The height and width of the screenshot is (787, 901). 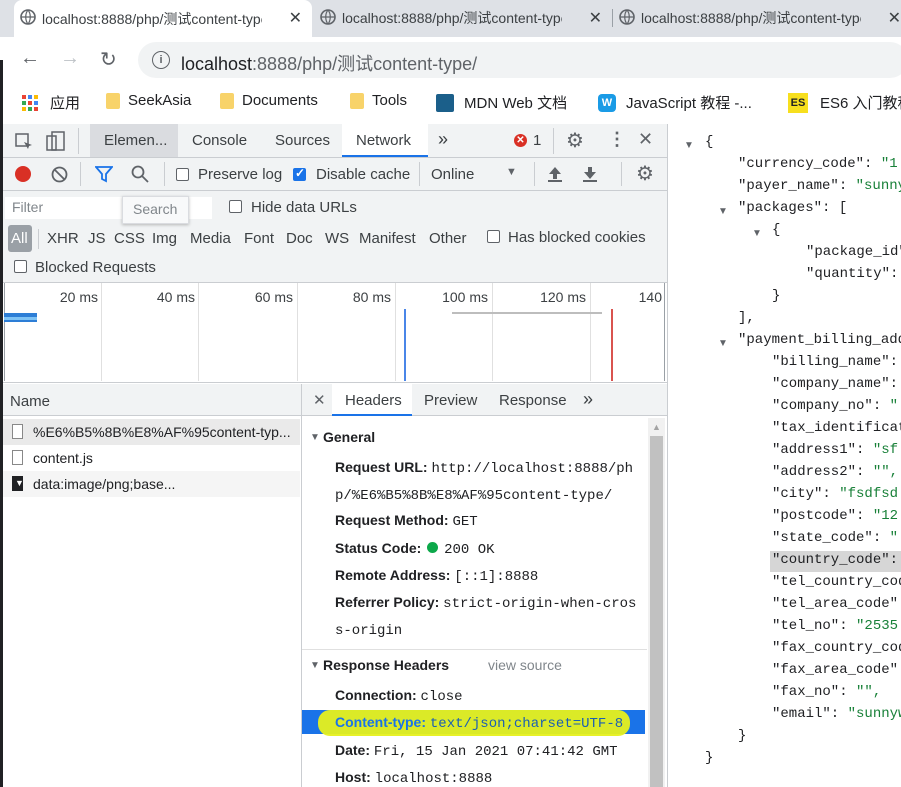 What do you see at coordinates (386, 665) in the screenshot?
I see `response-headers-title: Response Headers` at bounding box center [386, 665].